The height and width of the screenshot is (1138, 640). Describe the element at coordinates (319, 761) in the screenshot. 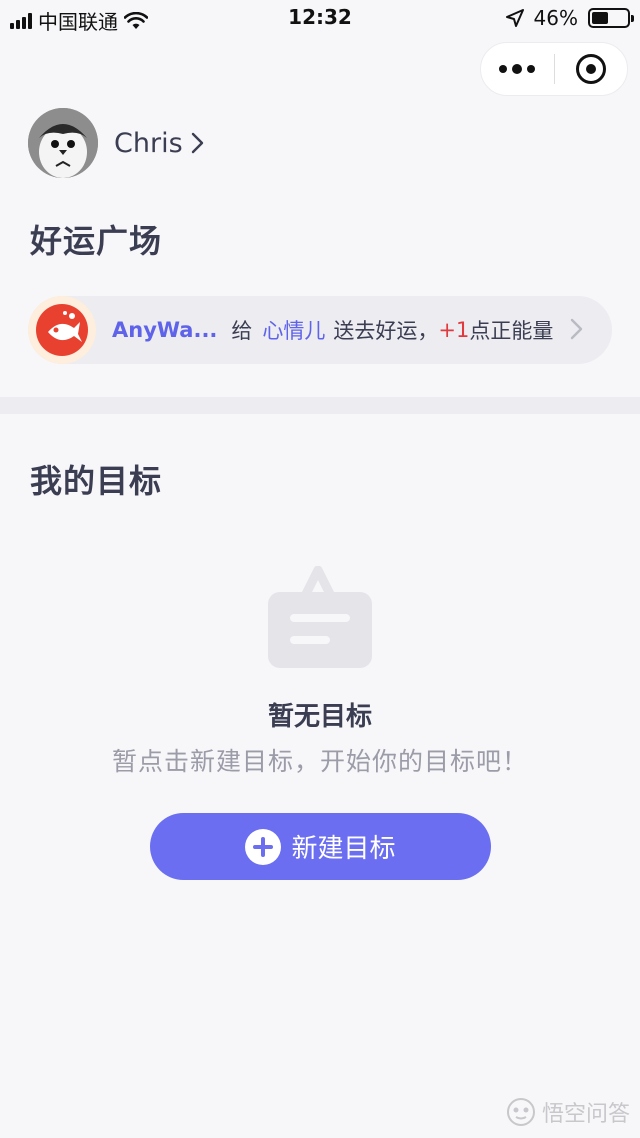

I see `empty-goals-subtitle: 暂点击新建目标，开始你的目标吧！` at that location.